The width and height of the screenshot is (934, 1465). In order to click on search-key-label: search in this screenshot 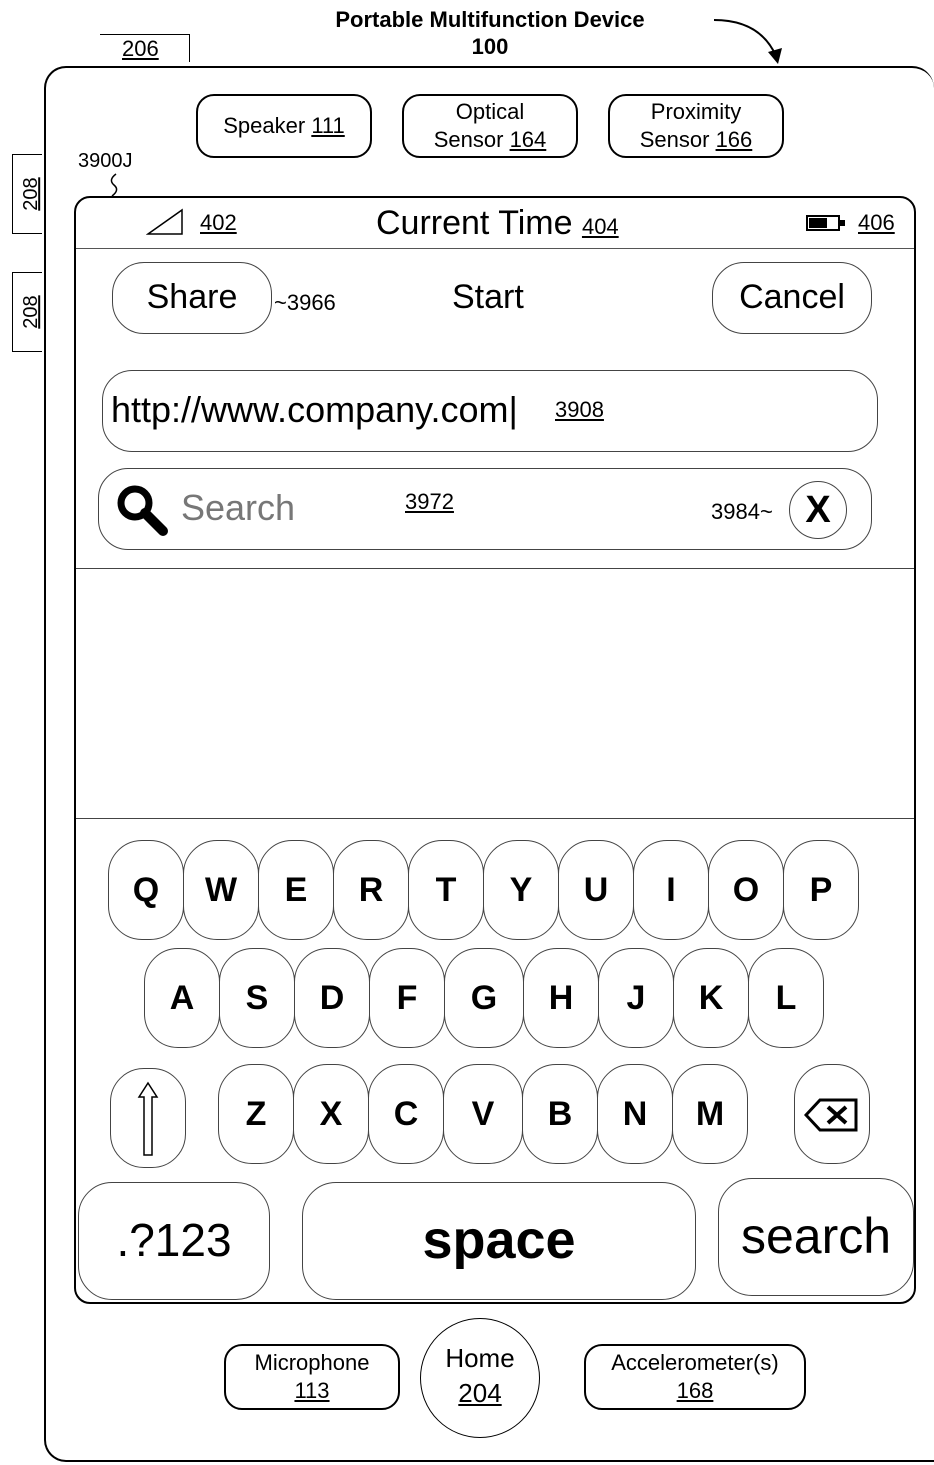, I will do `click(816, 1236)`.